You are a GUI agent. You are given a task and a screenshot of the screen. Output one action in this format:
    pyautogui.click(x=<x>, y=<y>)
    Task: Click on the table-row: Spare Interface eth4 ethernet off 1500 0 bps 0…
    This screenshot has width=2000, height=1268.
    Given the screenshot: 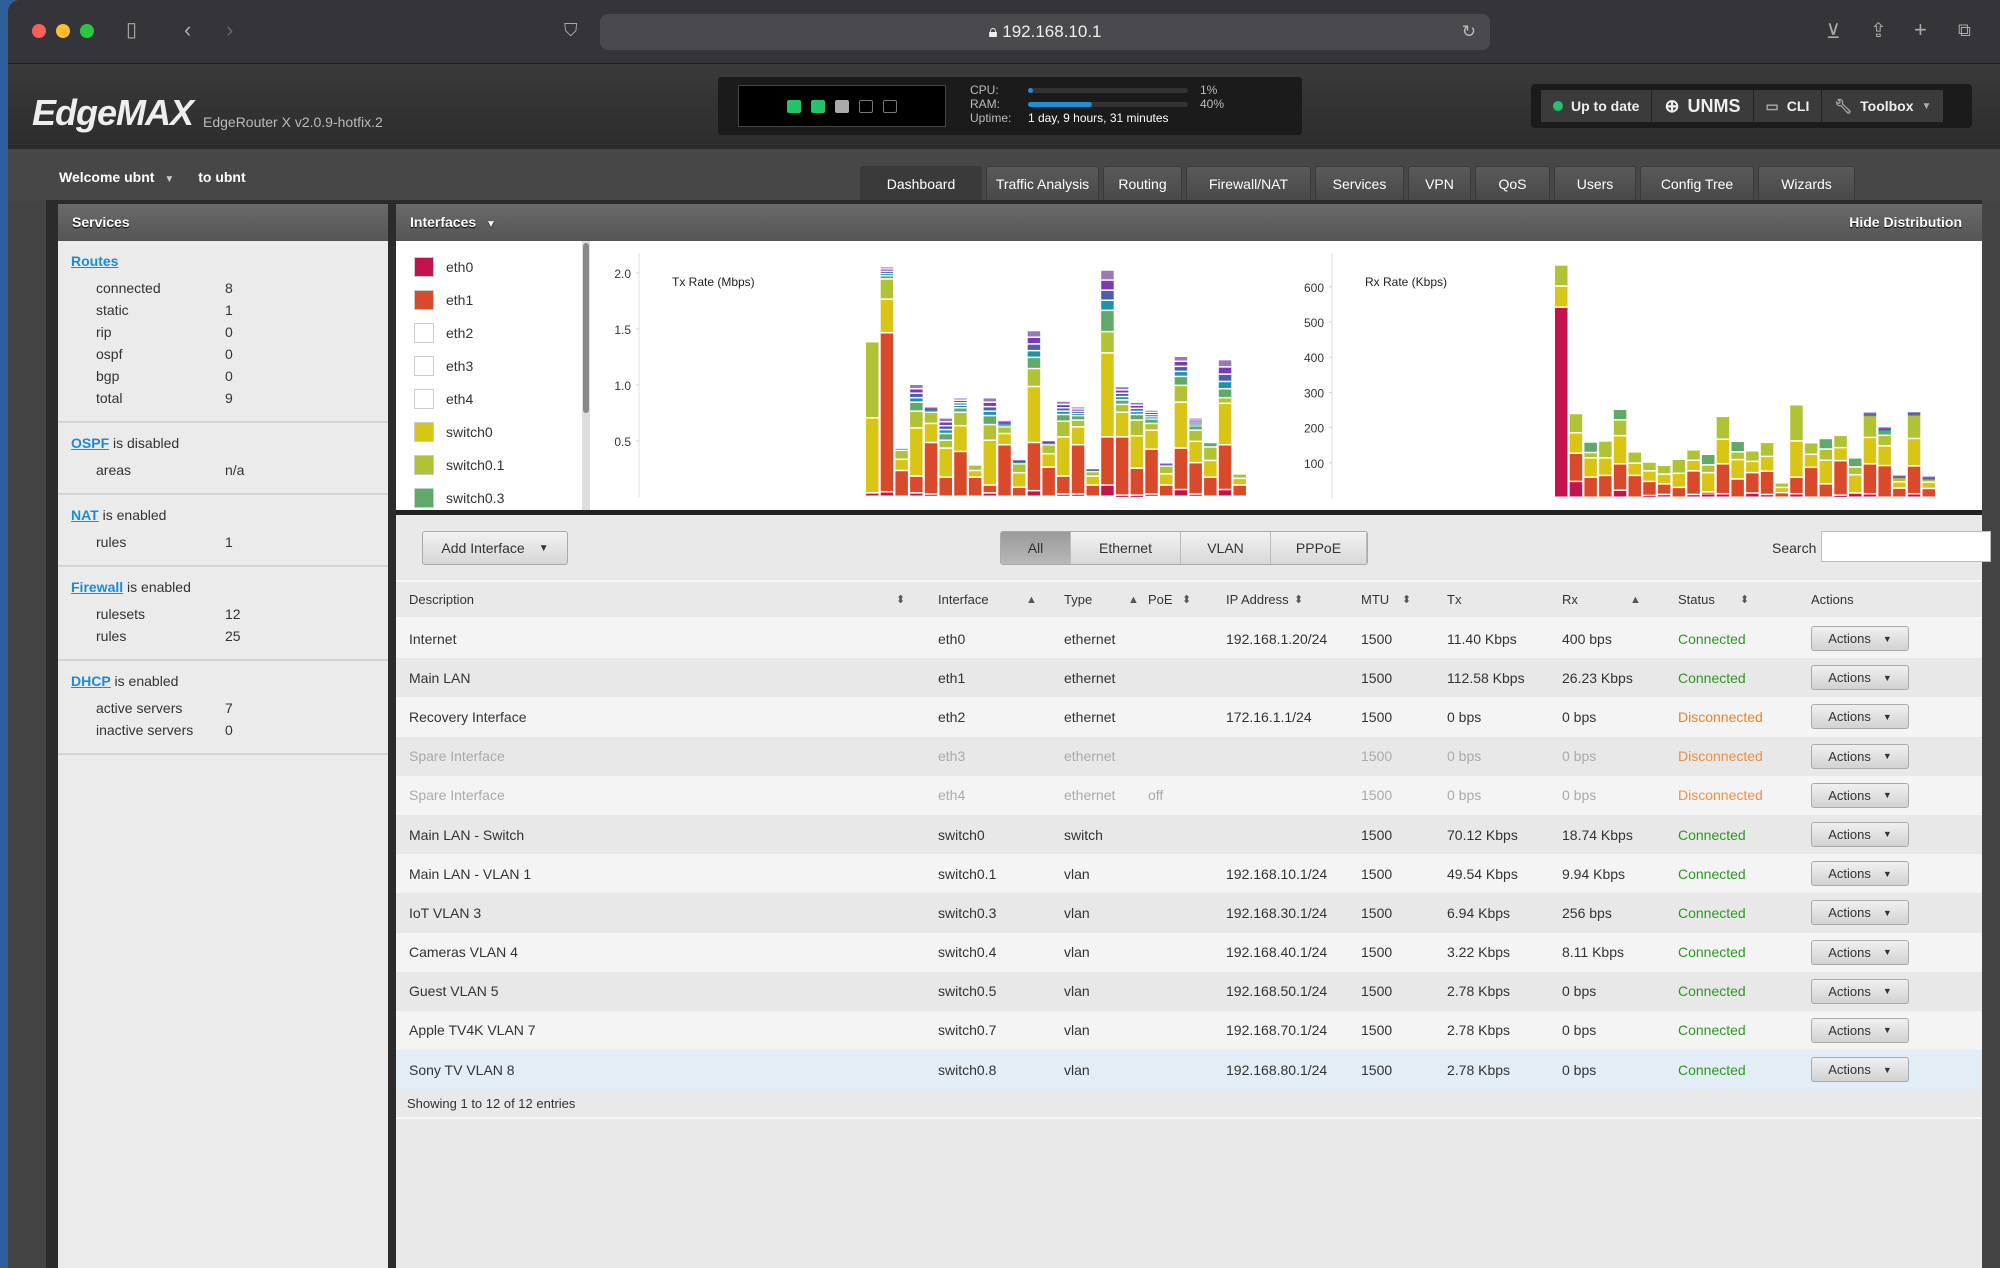 What is the action you would take?
    pyautogui.click(x=1189, y=795)
    